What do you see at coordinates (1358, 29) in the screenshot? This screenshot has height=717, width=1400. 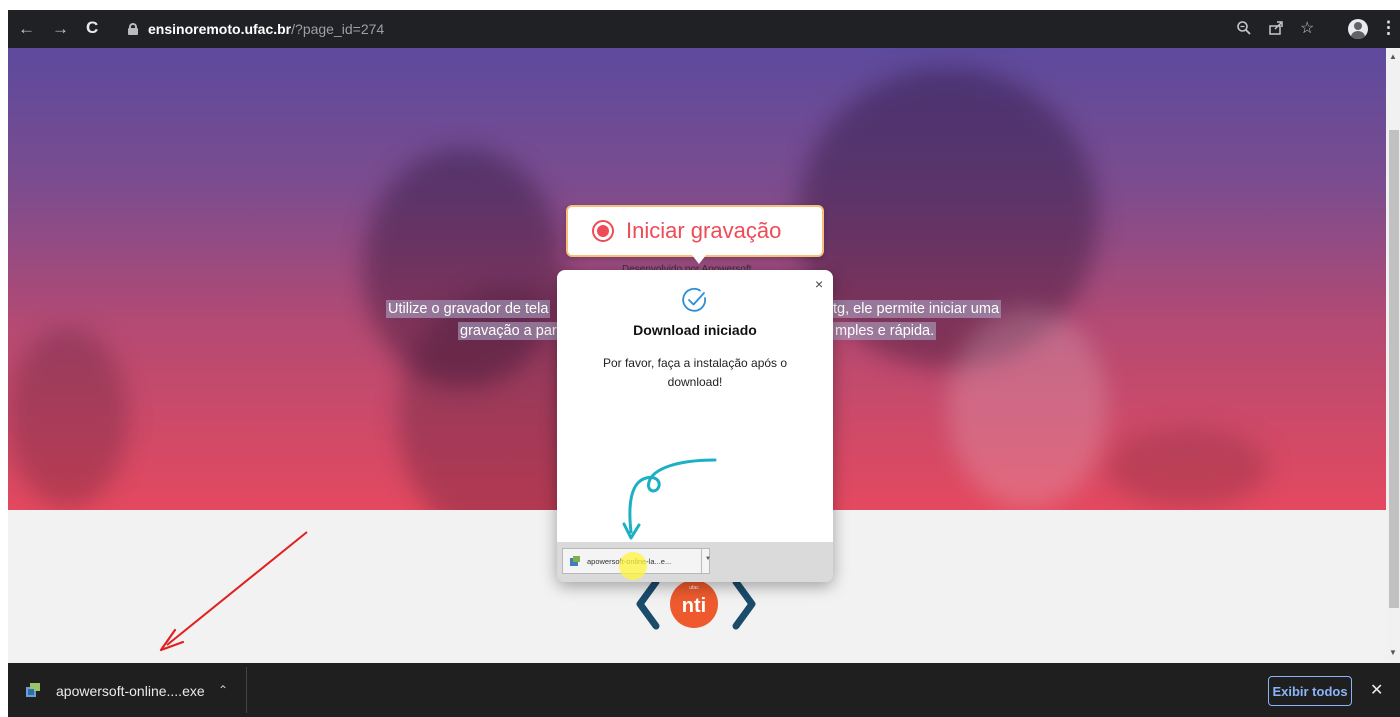 I see `profile-icon` at bounding box center [1358, 29].